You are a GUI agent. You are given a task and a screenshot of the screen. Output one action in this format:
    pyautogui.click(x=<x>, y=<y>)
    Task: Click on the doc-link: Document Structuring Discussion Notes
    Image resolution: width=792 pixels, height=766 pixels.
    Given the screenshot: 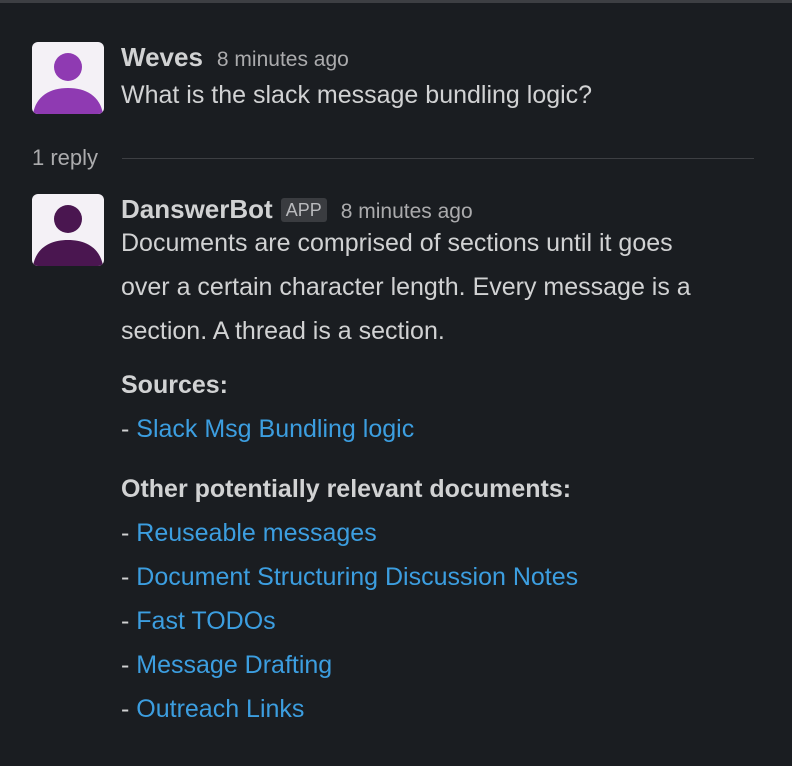 What is the action you would take?
    pyautogui.click(x=357, y=577)
    